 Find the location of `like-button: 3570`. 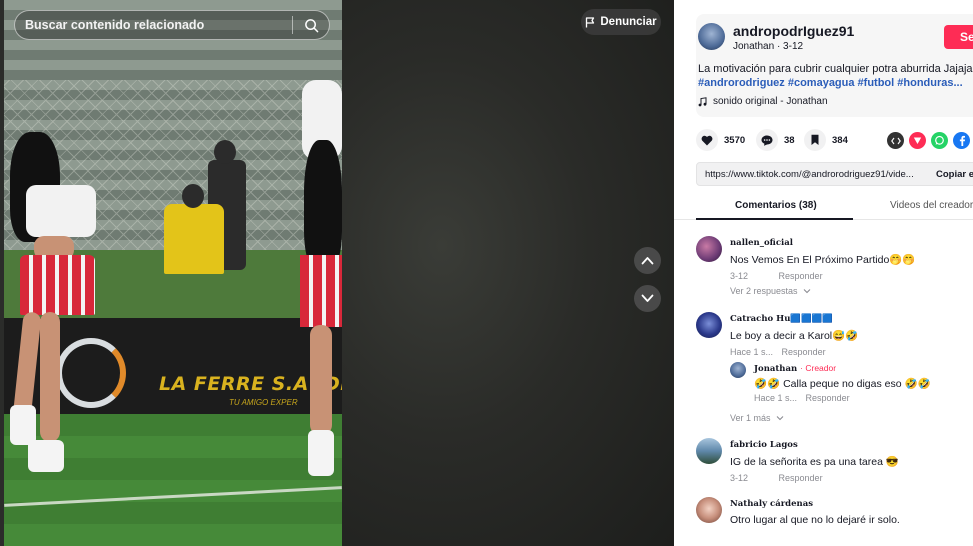

like-button: 3570 is located at coordinates (720, 140).